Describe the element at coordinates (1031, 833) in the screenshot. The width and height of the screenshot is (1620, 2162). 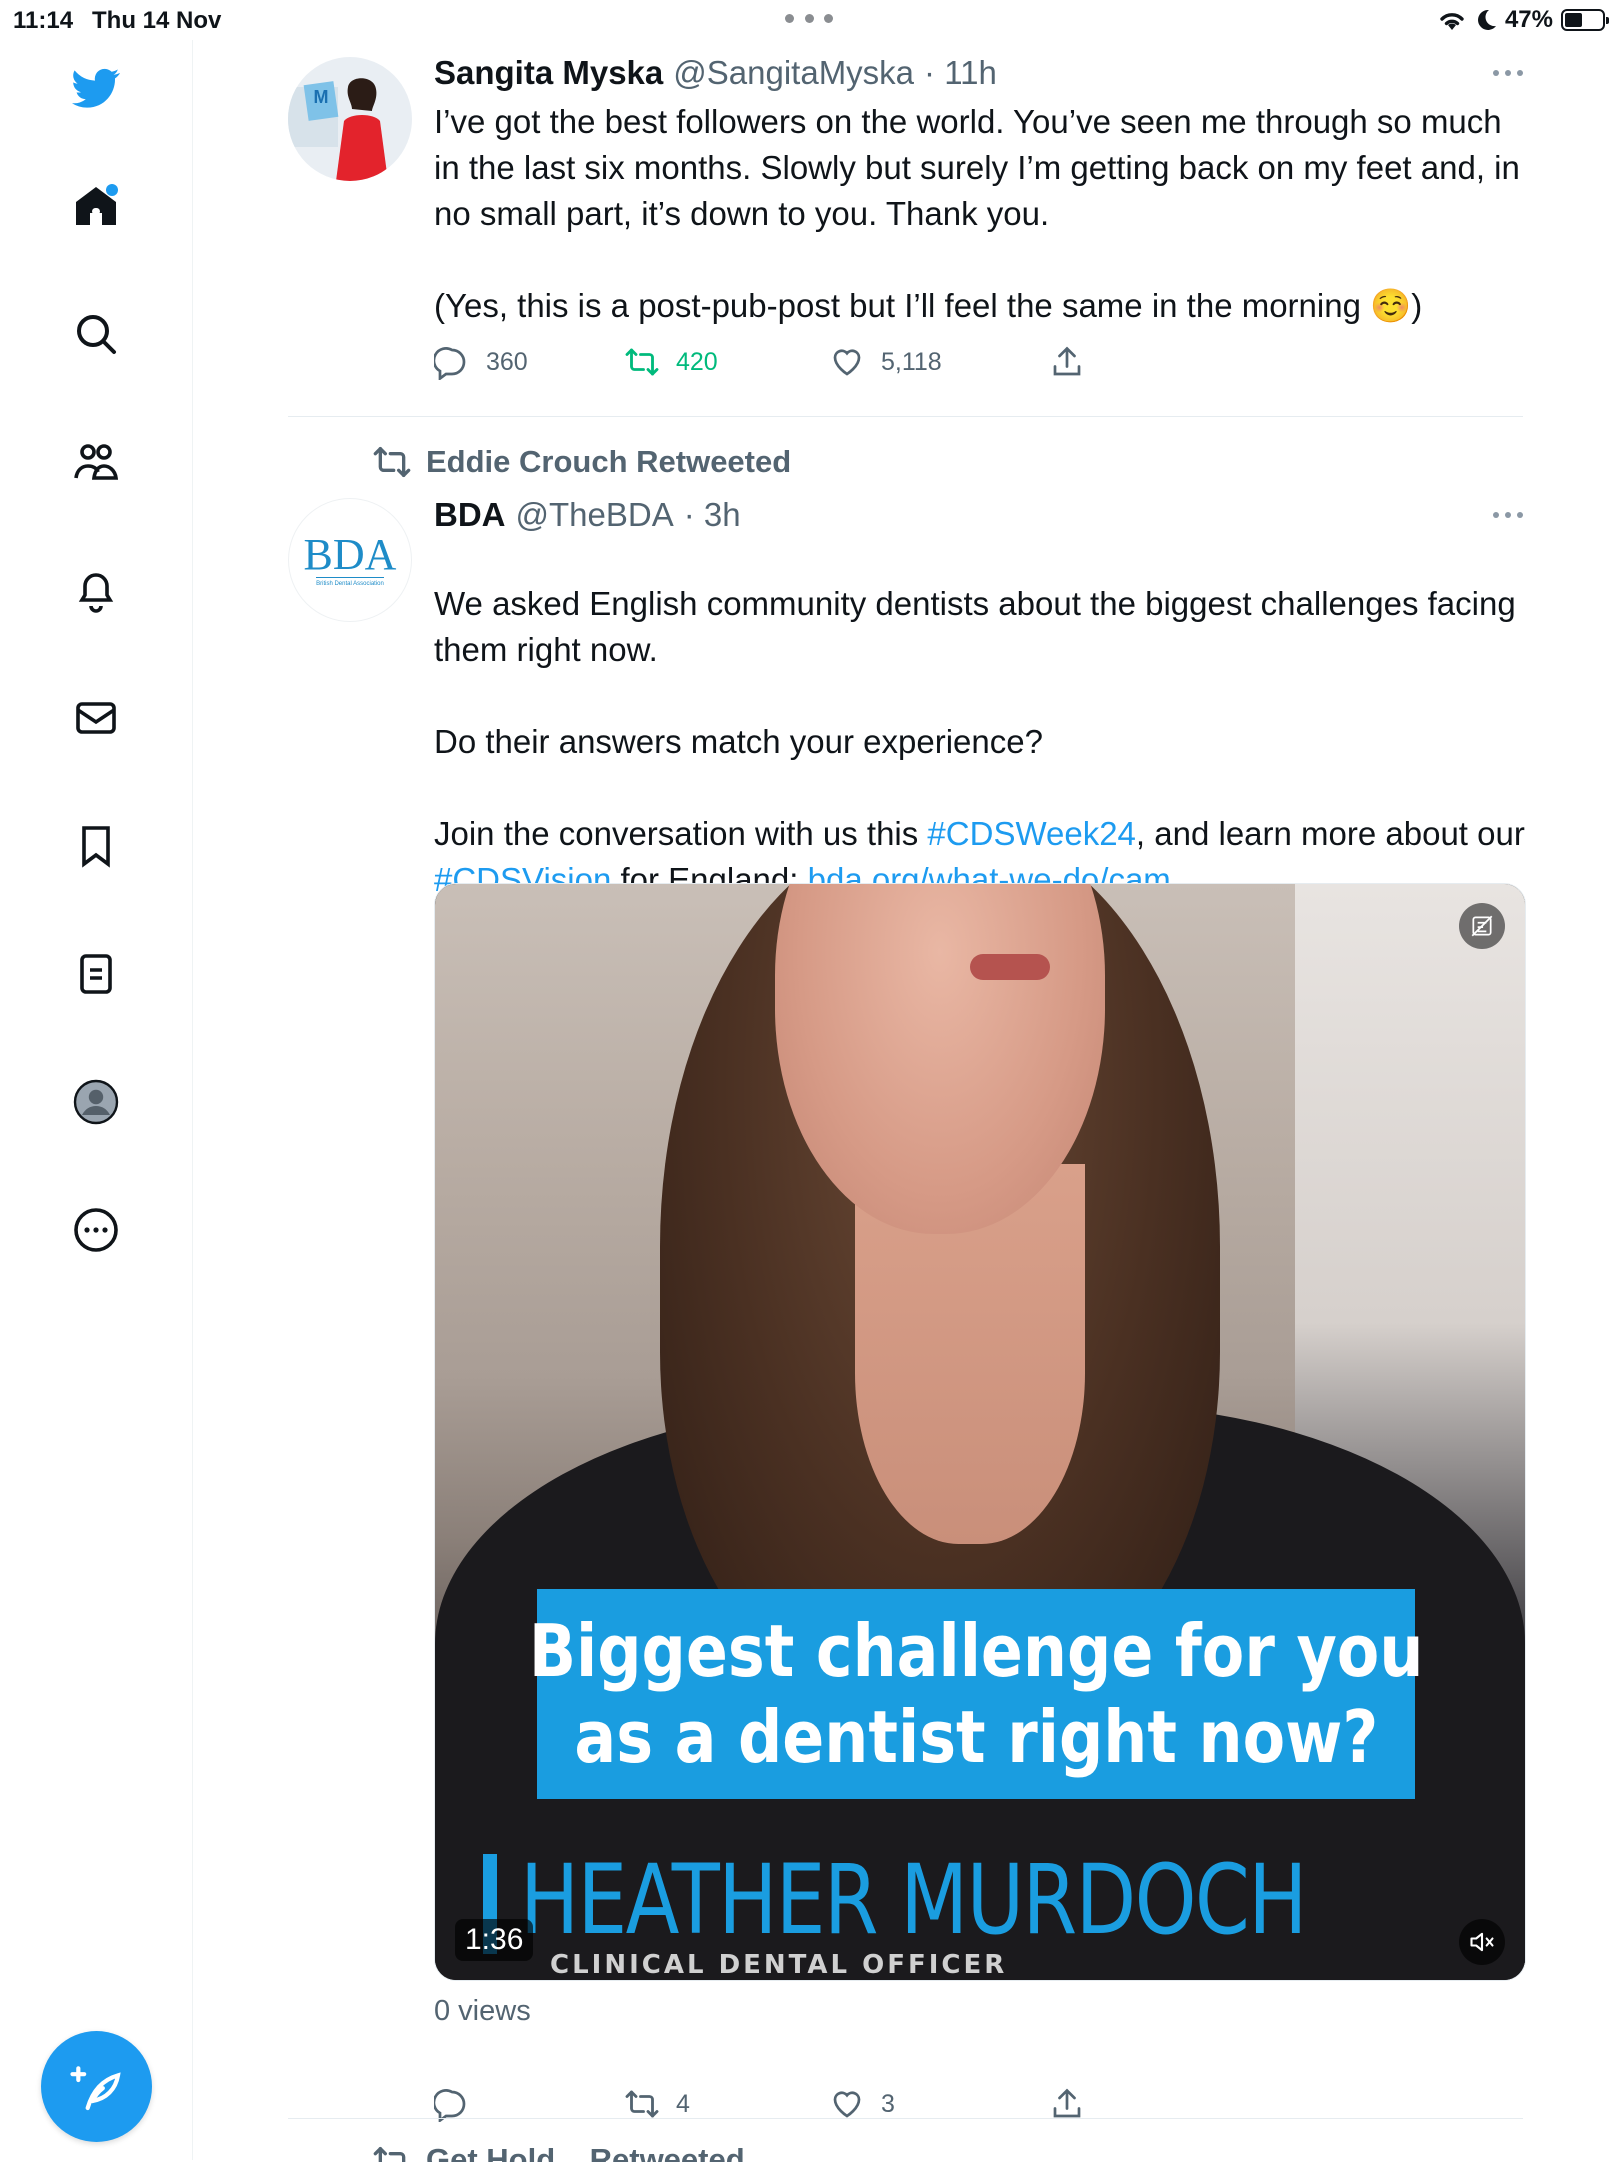
I see `hashtag-link: #CDSWeek24` at that location.